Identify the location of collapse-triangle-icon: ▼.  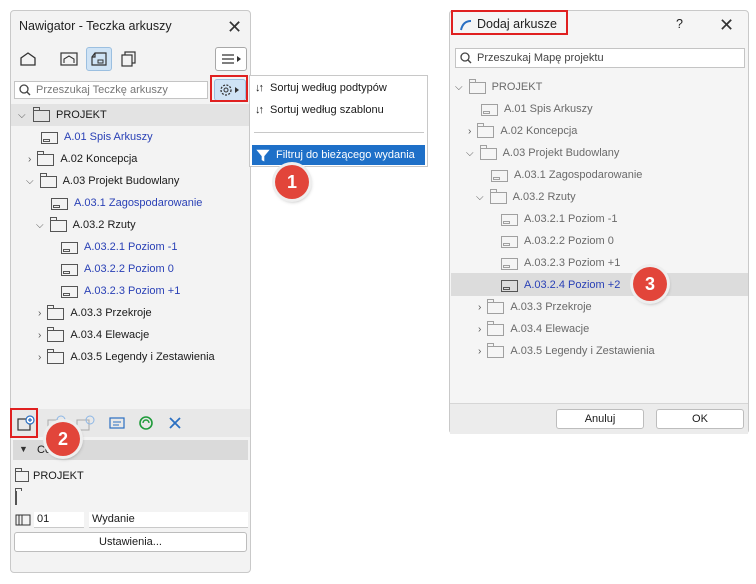
(23, 449).